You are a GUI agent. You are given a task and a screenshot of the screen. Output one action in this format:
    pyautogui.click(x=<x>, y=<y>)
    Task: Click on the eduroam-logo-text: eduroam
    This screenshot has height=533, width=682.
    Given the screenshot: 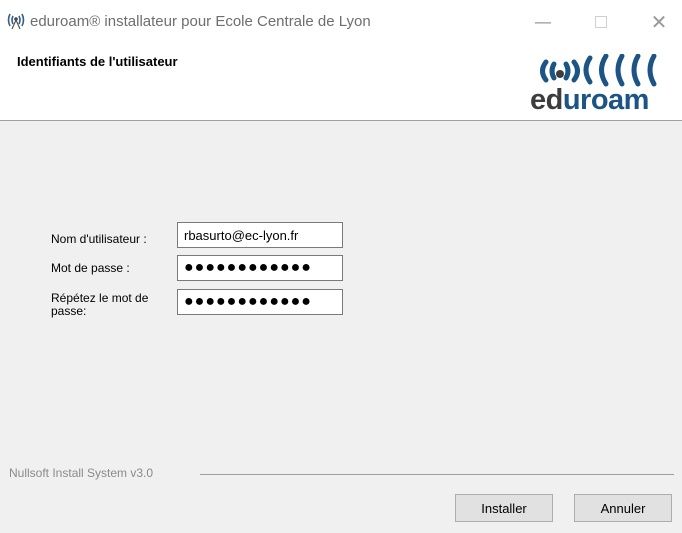 What is the action you would take?
    pyautogui.click(x=589, y=100)
    